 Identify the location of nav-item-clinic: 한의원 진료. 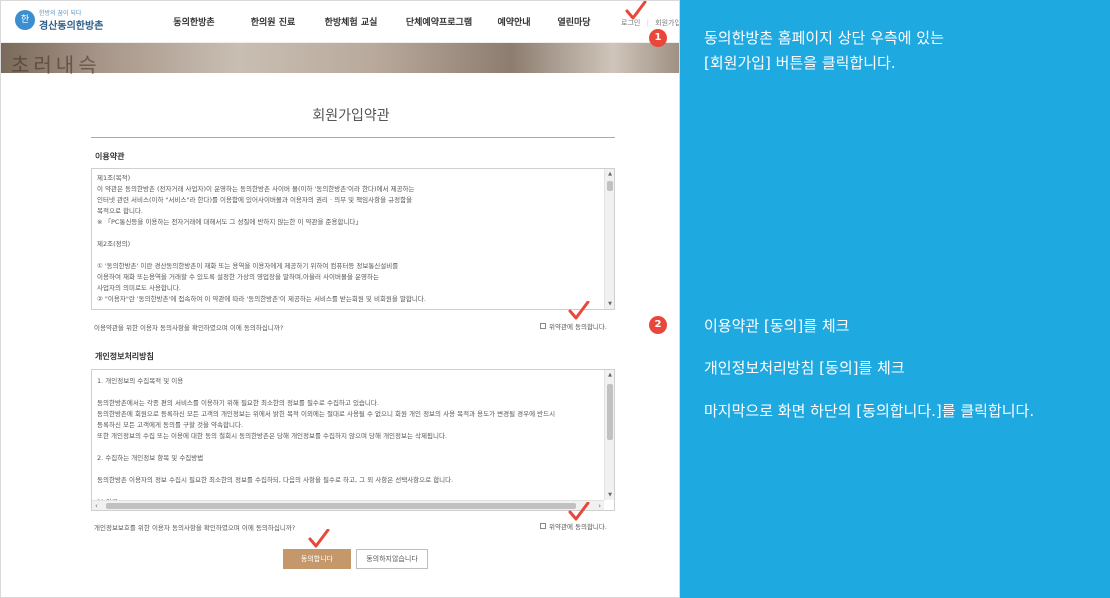
(273, 21).